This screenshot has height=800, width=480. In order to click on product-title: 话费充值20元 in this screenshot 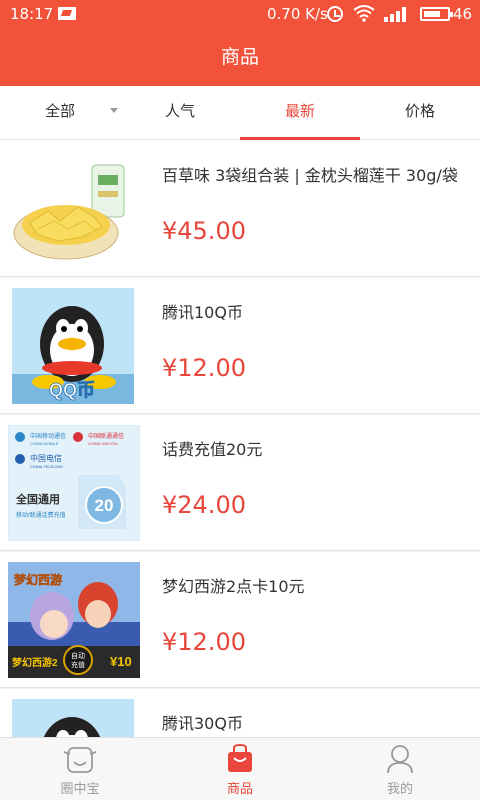, I will do `click(212, 449)`.